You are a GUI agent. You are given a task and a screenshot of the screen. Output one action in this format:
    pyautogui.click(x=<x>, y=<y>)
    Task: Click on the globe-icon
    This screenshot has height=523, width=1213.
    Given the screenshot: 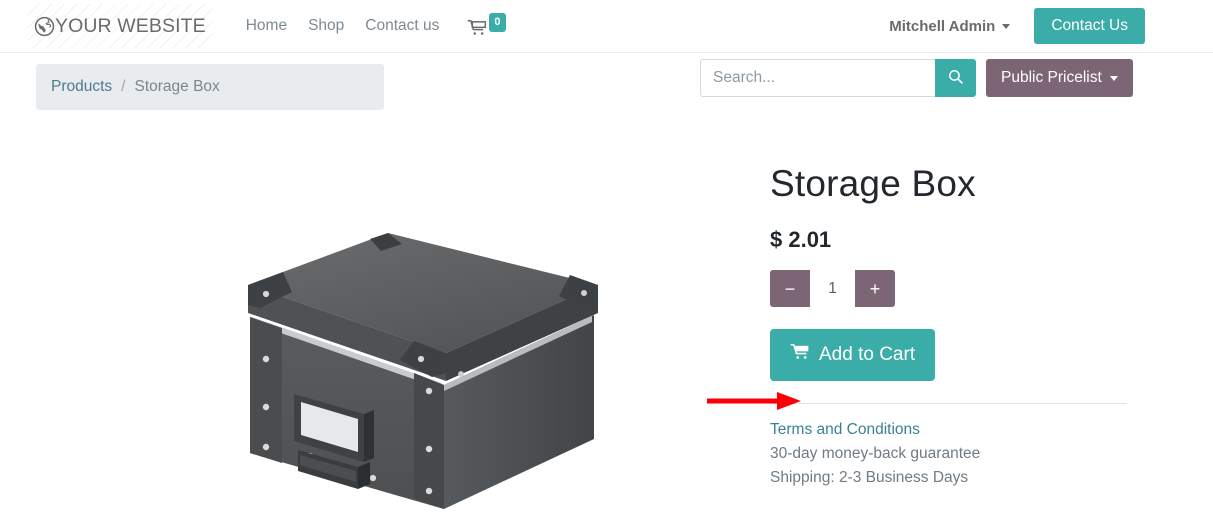 What is the action you would take?
    pyautogui.click(x=44, y=26)
    